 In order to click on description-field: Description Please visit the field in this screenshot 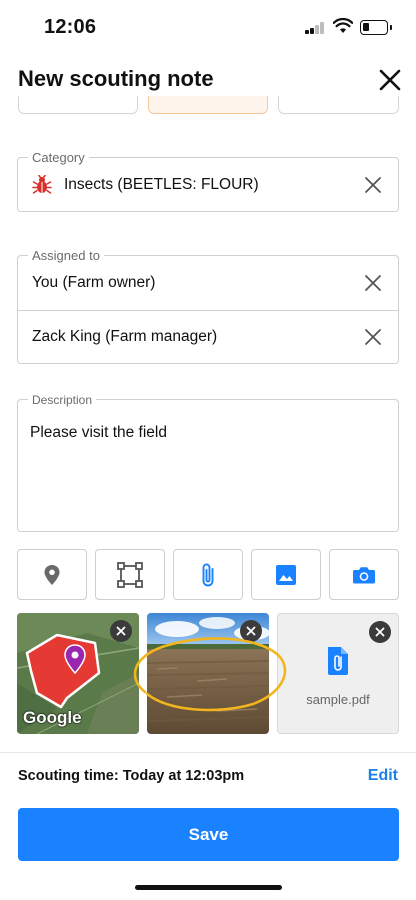, I will do `click(208, 462)`.